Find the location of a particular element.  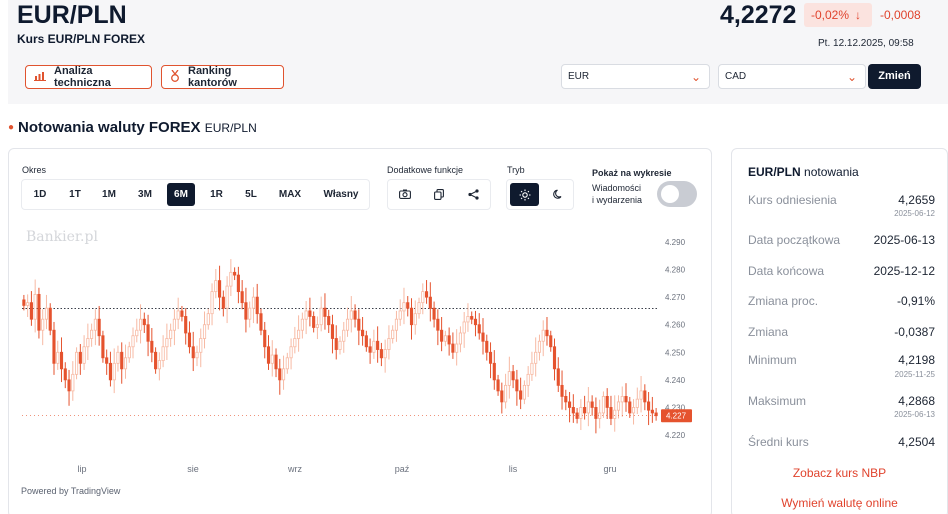

bar-chart-icon is located at coordinates (40, 77).